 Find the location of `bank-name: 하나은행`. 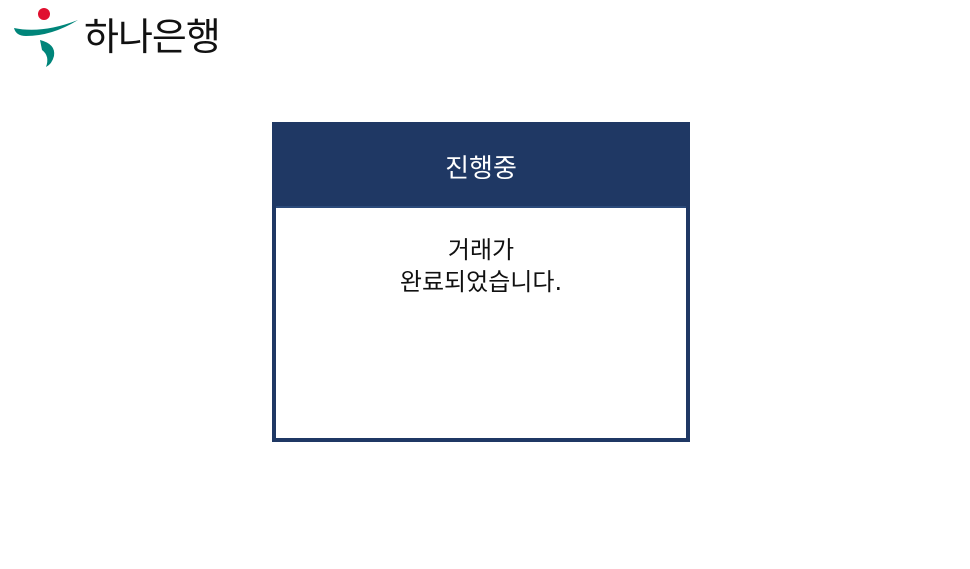

bank-name: 하나은행 is located at coordinates (152, 37).